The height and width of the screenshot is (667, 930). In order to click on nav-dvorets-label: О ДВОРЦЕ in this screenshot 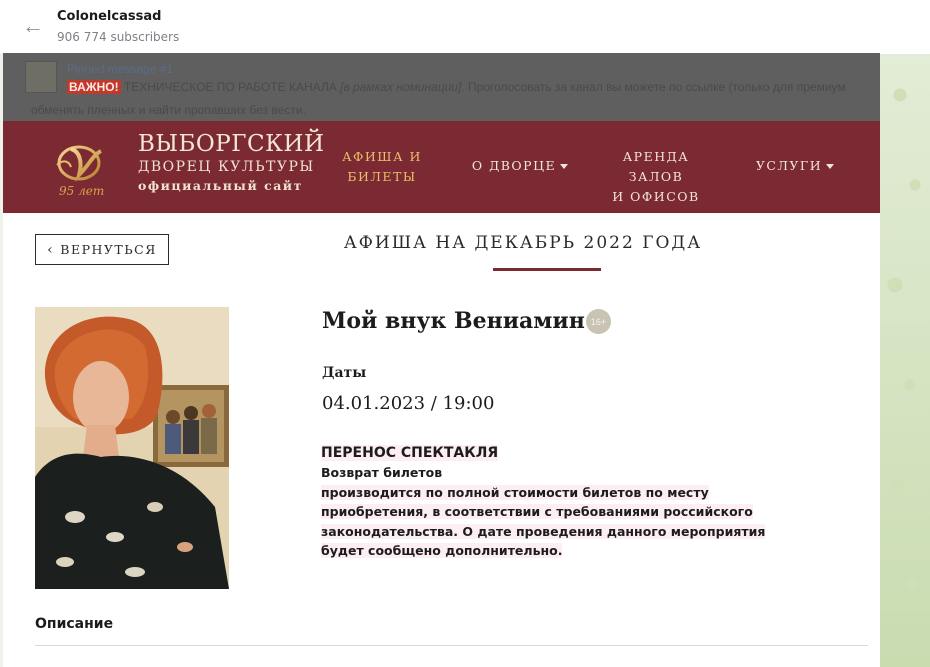, I will do `click(514, 165)`.